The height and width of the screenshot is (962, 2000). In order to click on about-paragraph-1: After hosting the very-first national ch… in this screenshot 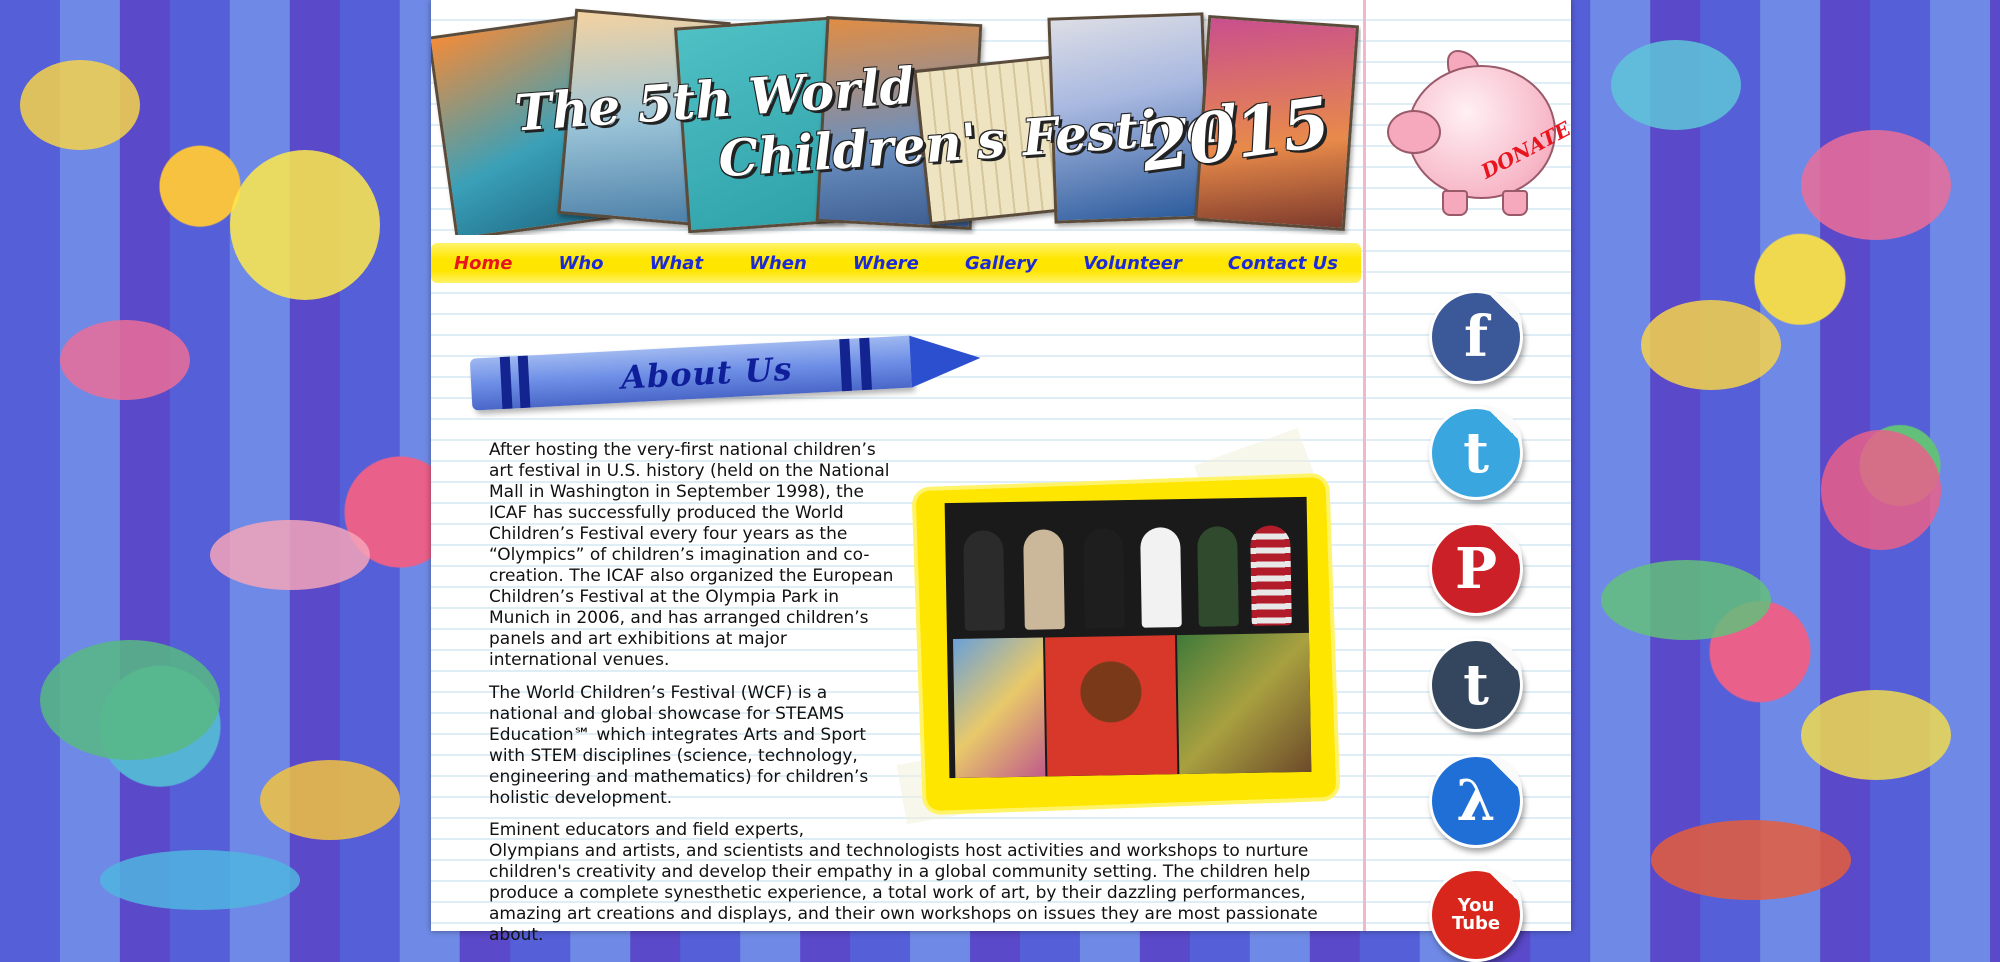, I will do `click(691, 555)`.